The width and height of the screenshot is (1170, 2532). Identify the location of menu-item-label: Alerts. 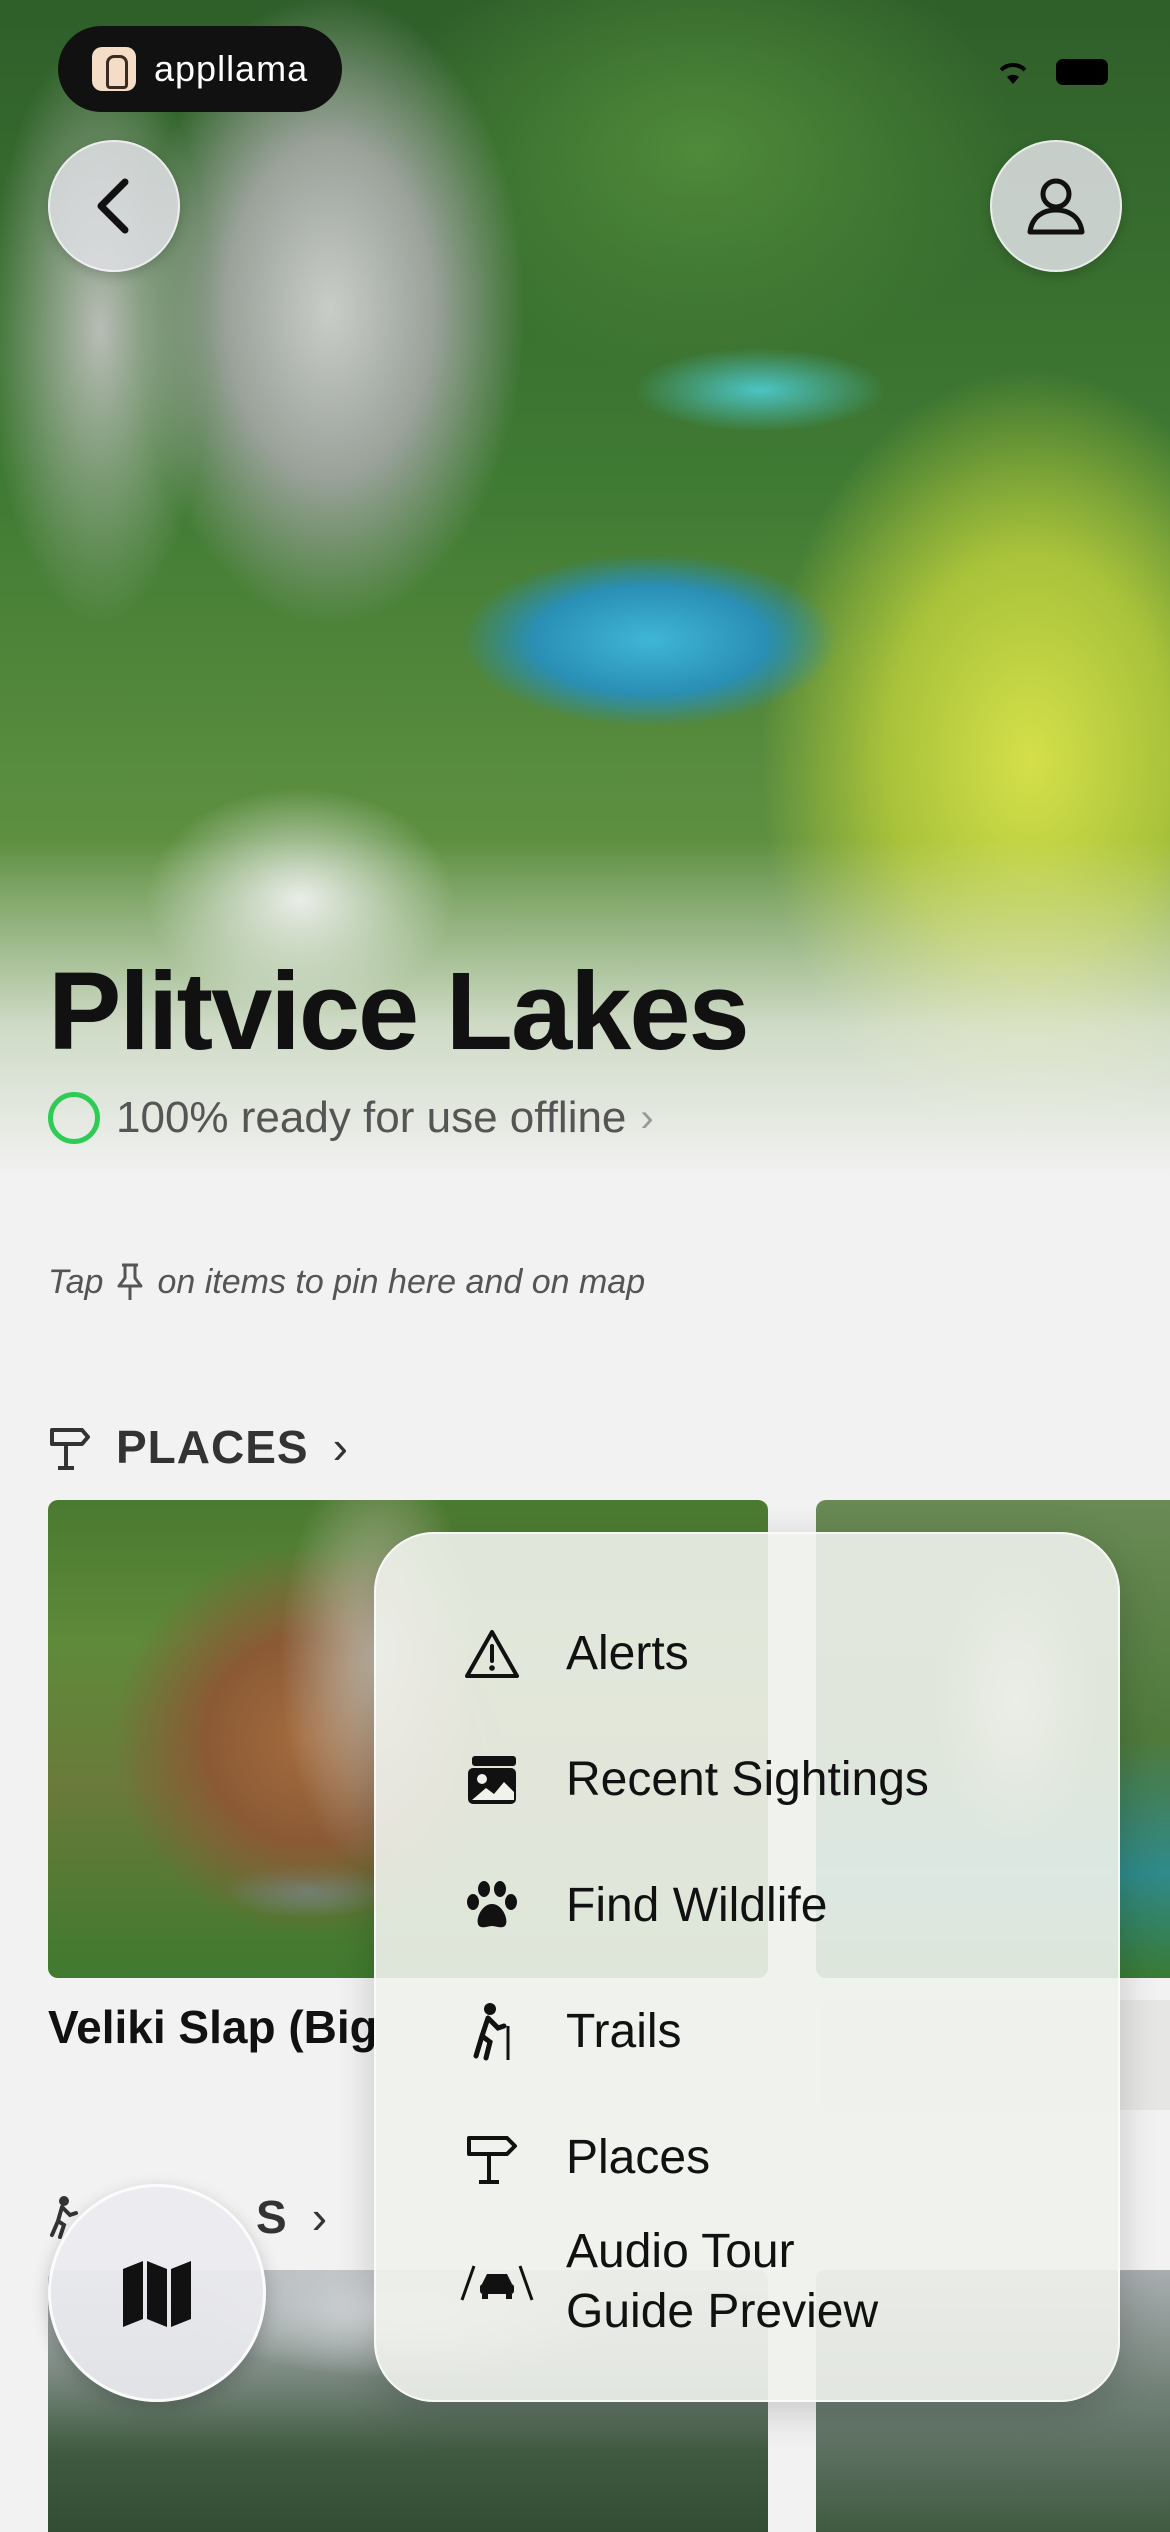
(627, 1653).